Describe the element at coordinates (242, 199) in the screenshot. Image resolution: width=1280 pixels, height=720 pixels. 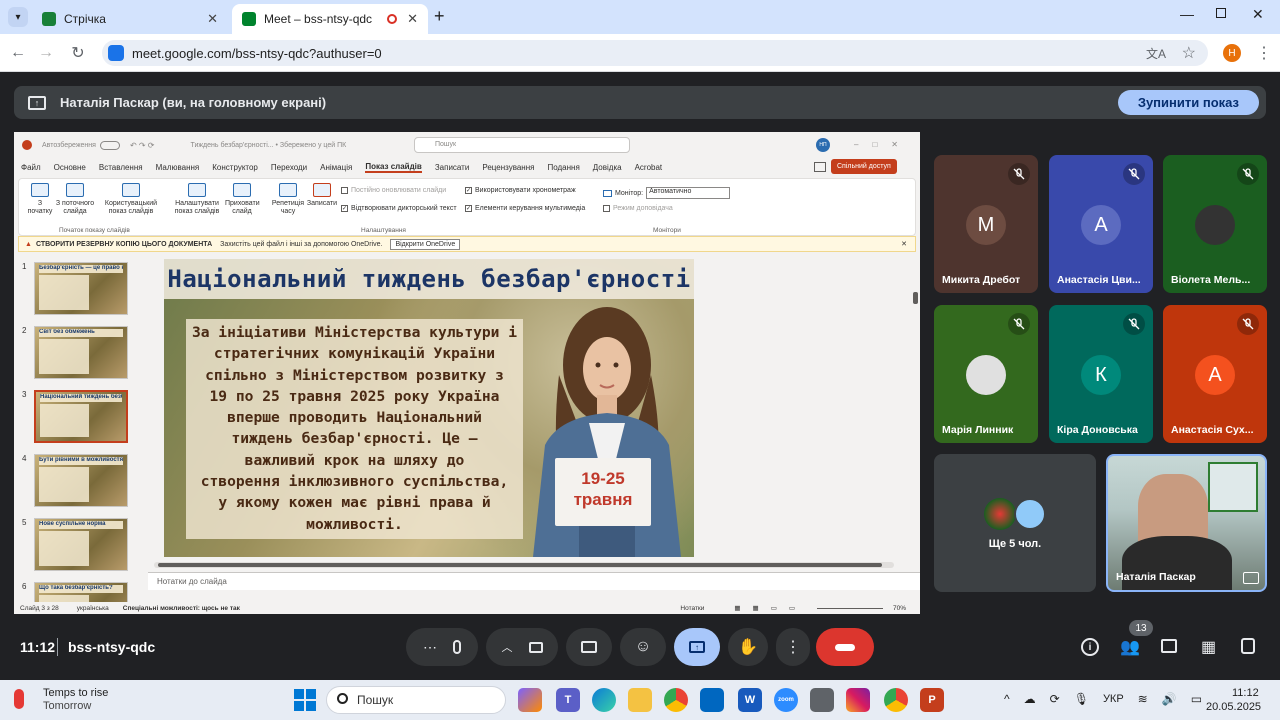
I see `hide-slide-button: Приховати слайд` at that location.